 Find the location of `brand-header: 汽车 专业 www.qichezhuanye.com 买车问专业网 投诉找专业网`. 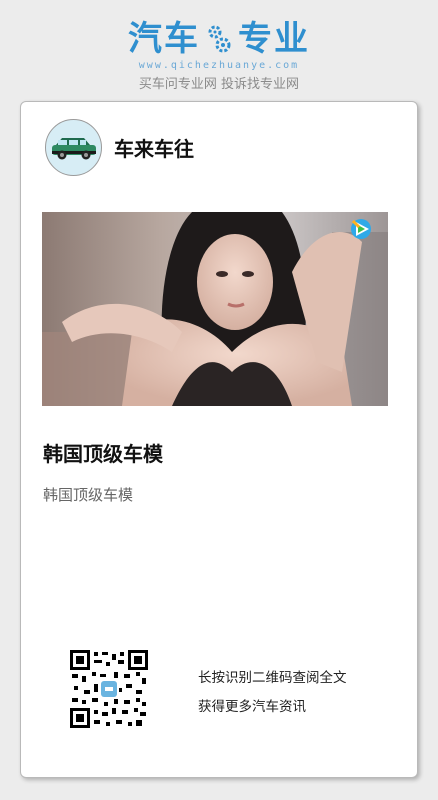

brand-header: 汽车 专业 www.qichezhuanye.com 买车问专业网 投诉找专业网 is located at coordinates (219, 55).